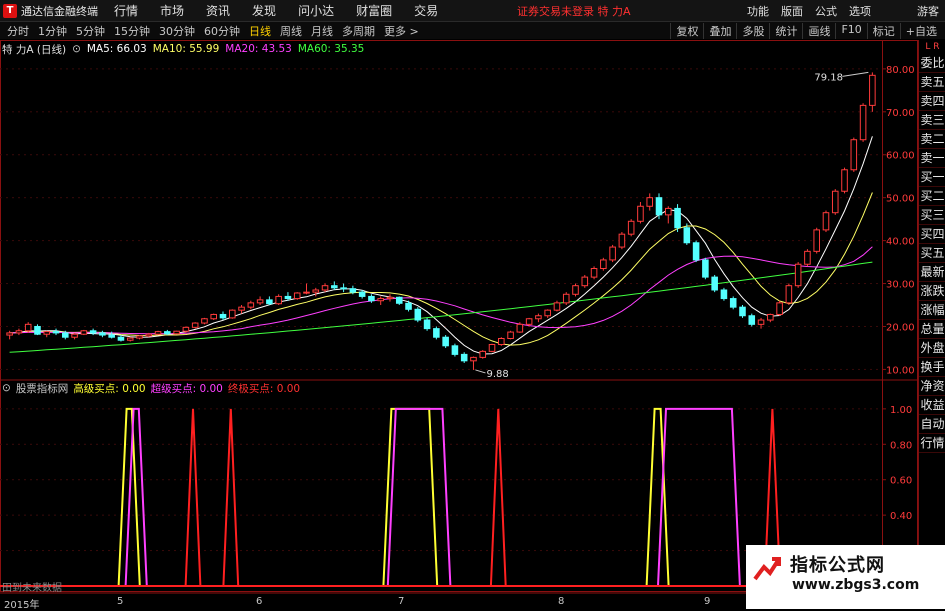 The image size is (945, 611). What do you see at coordinates (42, 388) in the screenshot?
I see `indicator-name: 股票指标网` at bounding box center [42, 388].